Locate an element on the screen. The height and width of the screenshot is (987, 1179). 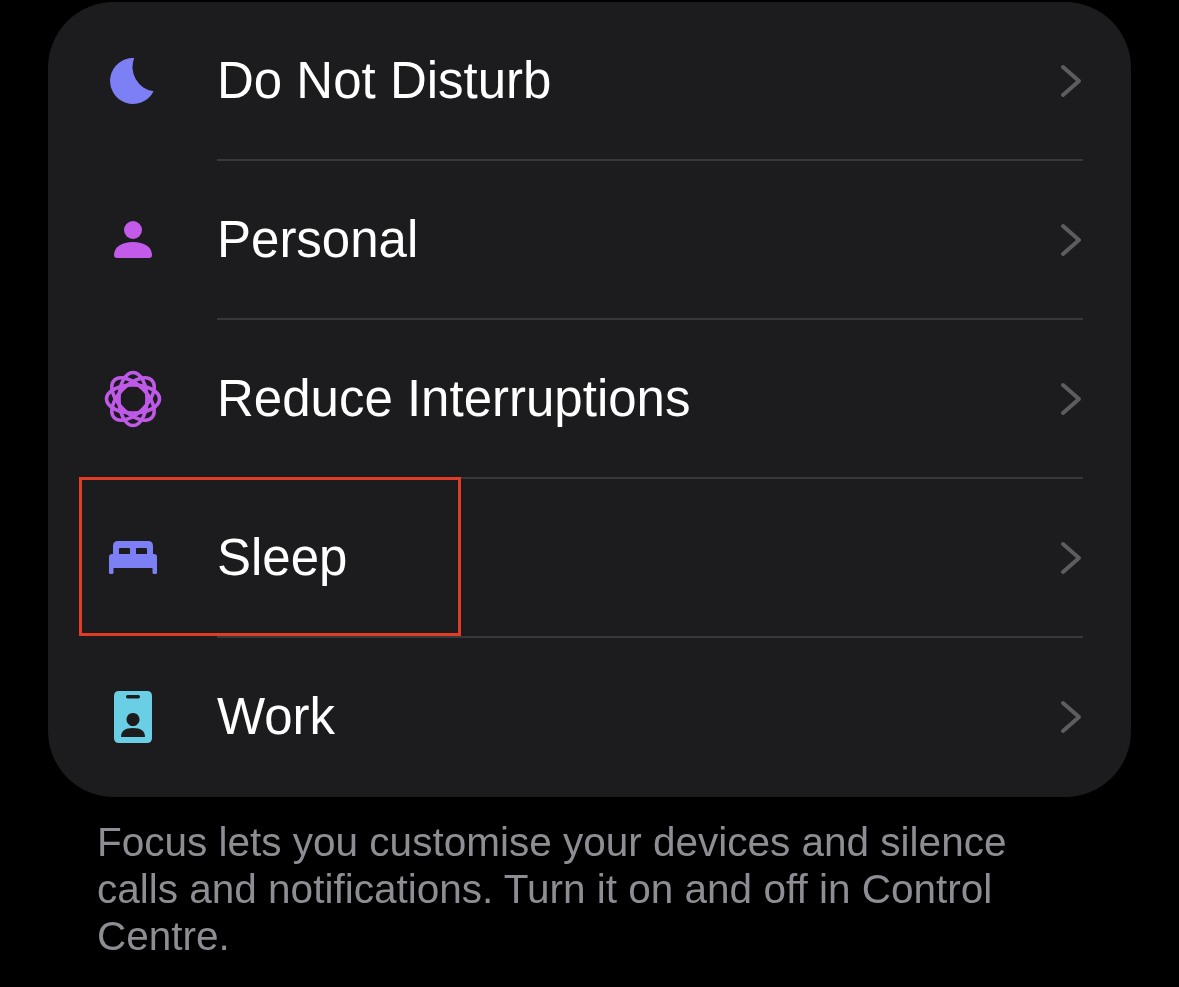
focus-mode-item: Do Not Disturb is located at coordinates (589, 80).